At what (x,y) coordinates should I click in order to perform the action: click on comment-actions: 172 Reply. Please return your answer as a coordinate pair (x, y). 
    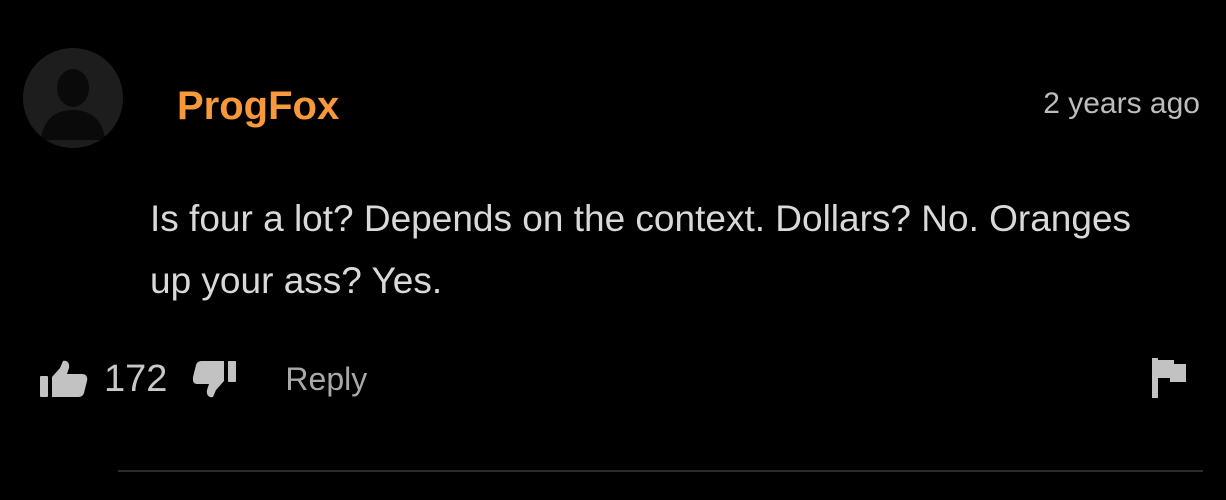
    Looking at the image, I should click on (202, 379).